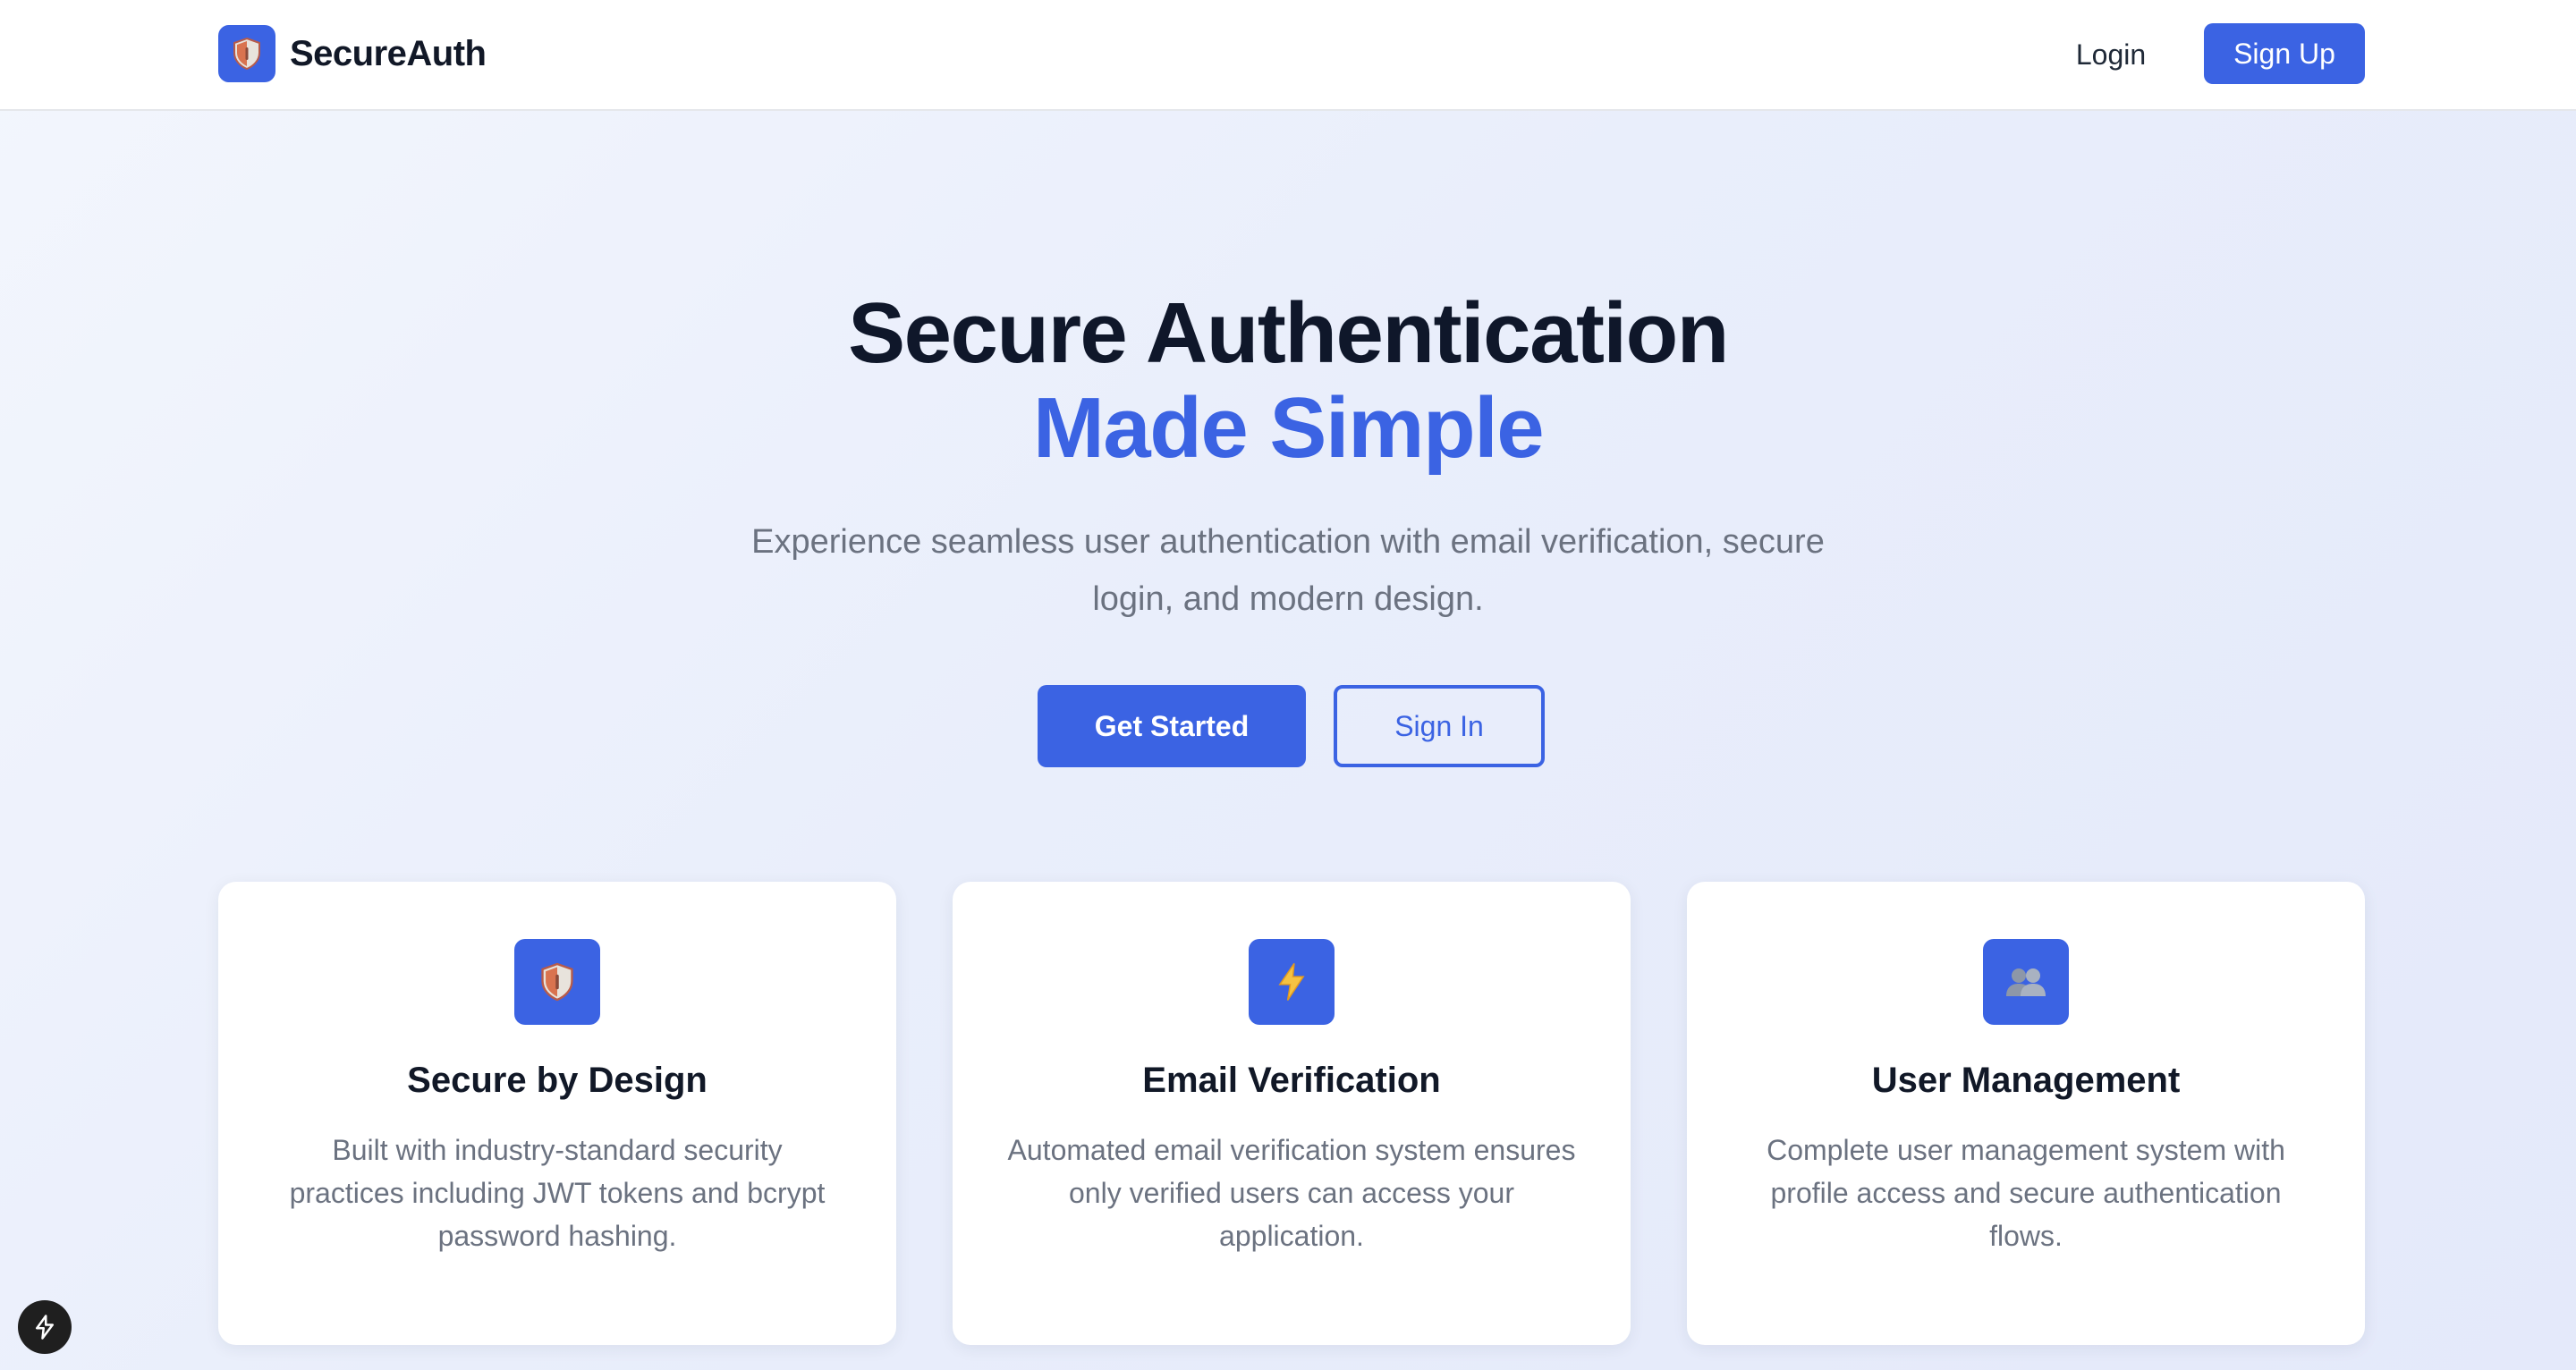 The width and height of the screenshot is (2576, 1370). What do you see at coordinates (1288, 55) in the screenshot?
I see `top-navigation-bar: SecureAuth Login Sign Up` at bounding box center [1288, 55].